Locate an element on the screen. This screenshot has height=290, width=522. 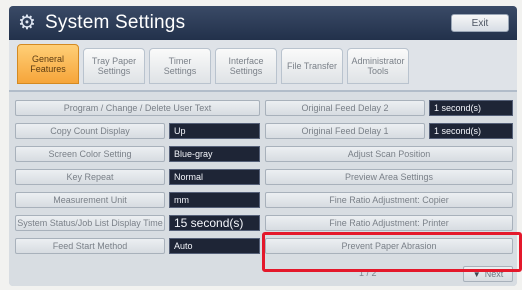
adjust-scan-position-button: Adjust Scan Position is located at coordinates (389, 154).